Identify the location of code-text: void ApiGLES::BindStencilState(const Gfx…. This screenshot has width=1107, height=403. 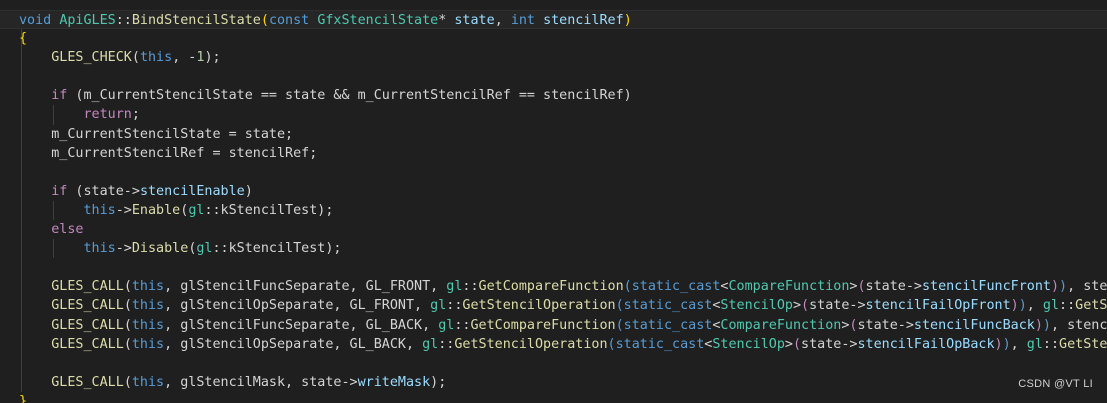
(316, 20).